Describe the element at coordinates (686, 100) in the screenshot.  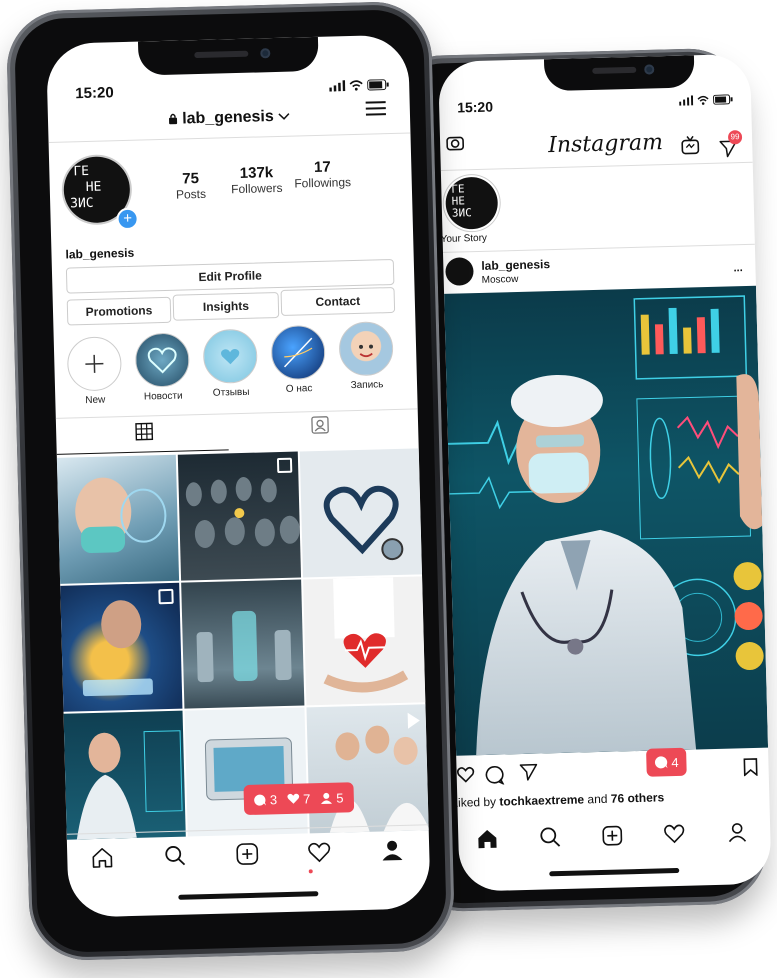
I see `signal-icon` at that location.